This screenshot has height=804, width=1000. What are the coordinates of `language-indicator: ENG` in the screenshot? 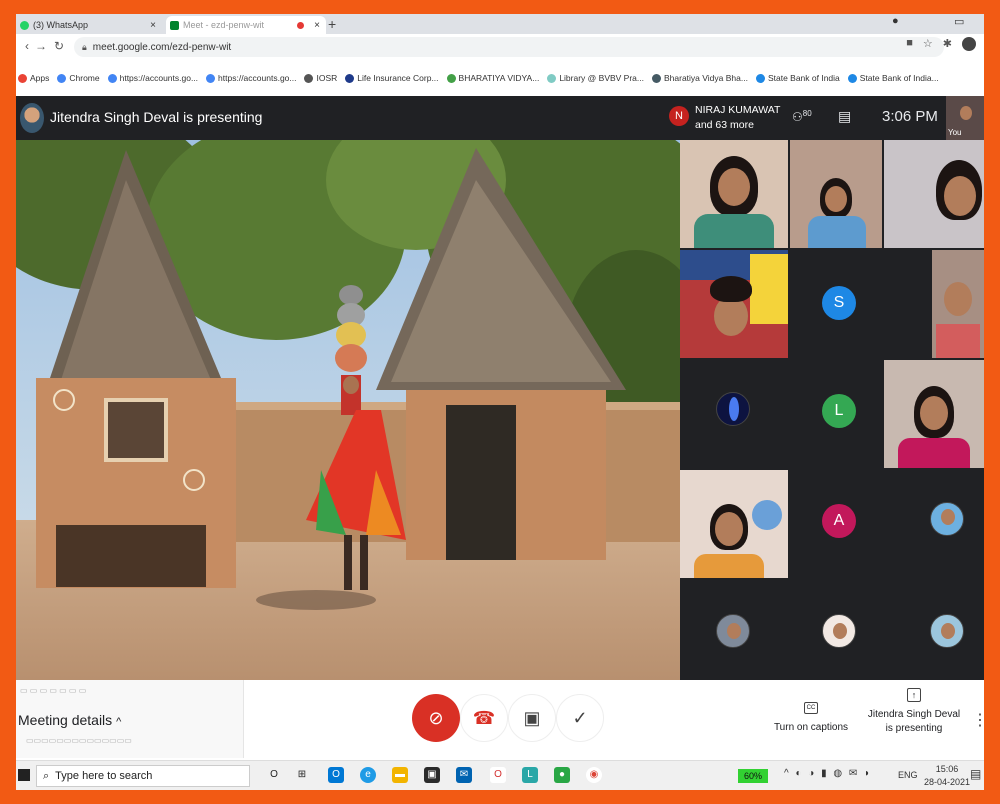 It's located at (908, 775).